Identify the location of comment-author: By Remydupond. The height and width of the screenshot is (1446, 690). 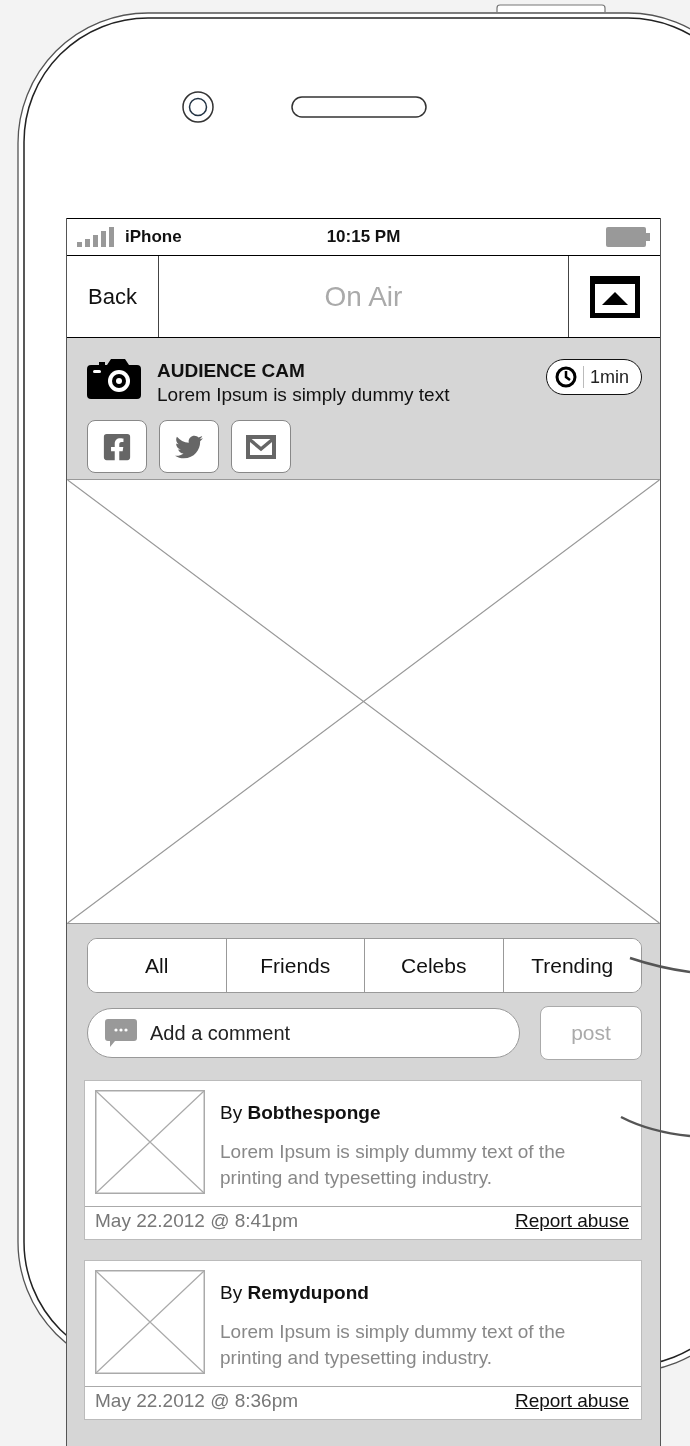
(295, 1293).